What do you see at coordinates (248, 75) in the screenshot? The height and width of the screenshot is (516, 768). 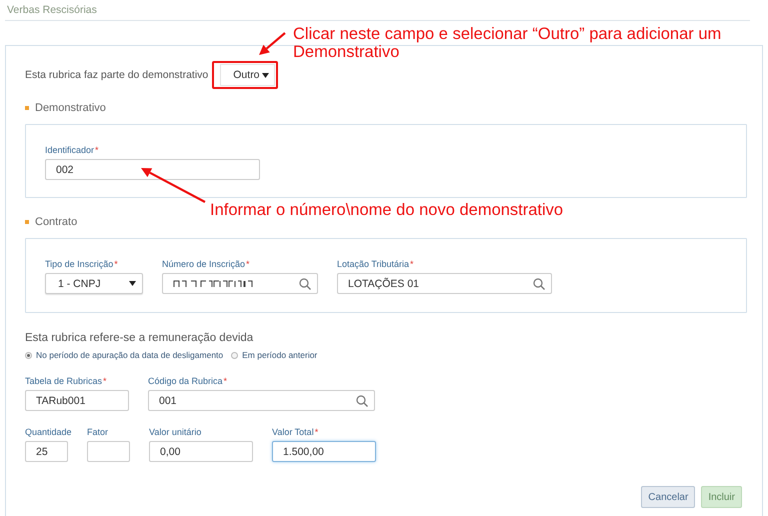 I see `dropdown: Outro` at bounding box center [248, 75].